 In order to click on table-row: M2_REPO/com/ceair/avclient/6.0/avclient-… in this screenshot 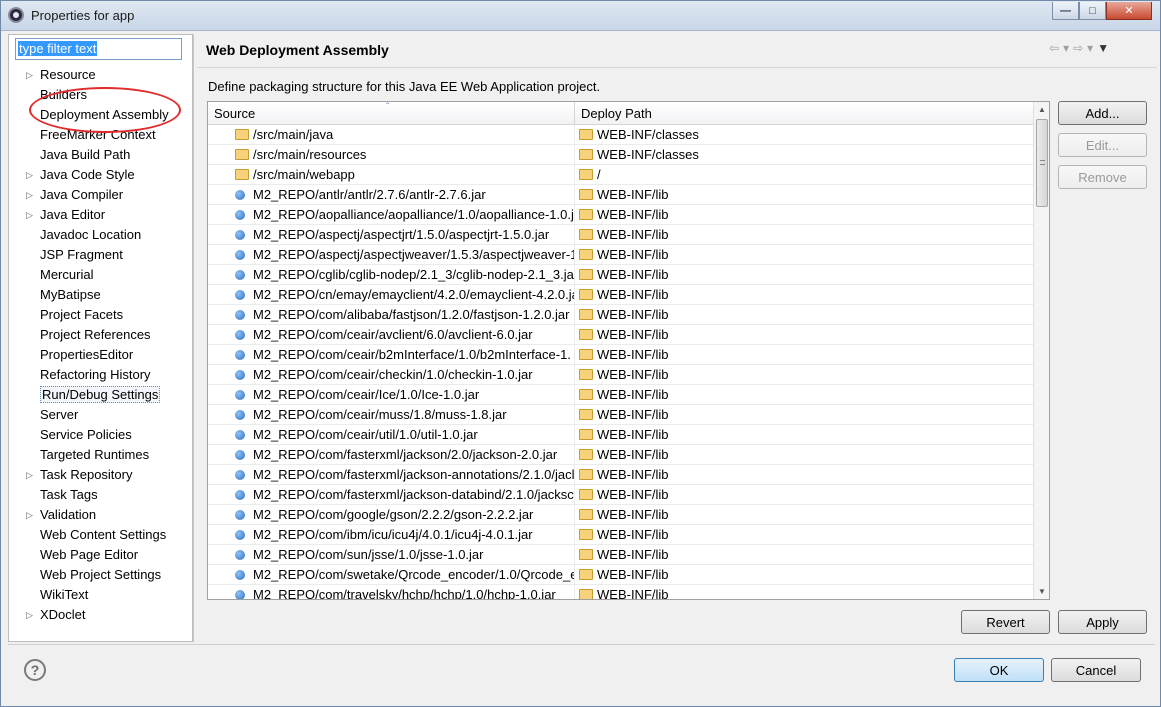, I will do `click(621, 335)`.